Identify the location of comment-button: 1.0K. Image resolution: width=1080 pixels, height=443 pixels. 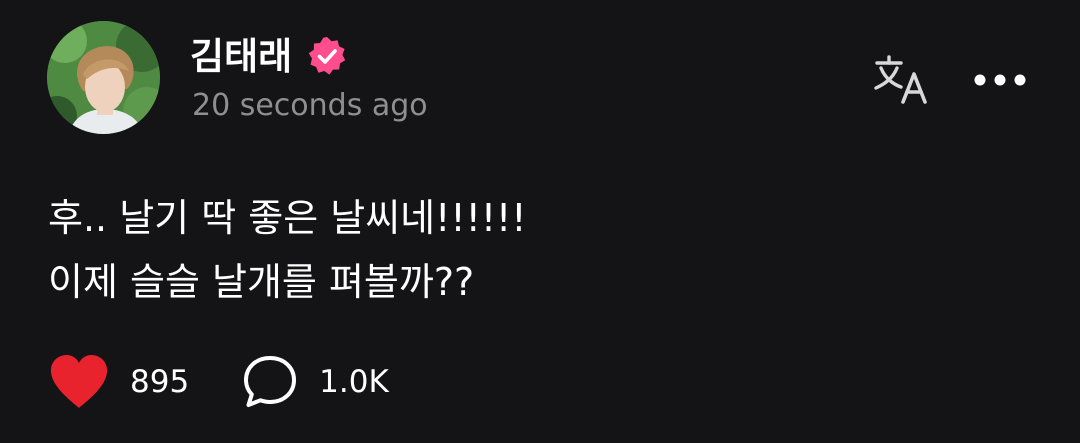
(315, 382).